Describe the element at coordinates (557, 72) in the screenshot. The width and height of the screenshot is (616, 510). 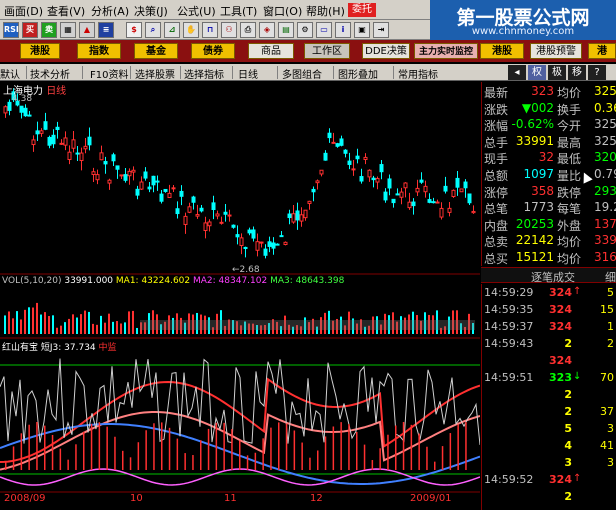
I see `tab-pole: 极` at that location.